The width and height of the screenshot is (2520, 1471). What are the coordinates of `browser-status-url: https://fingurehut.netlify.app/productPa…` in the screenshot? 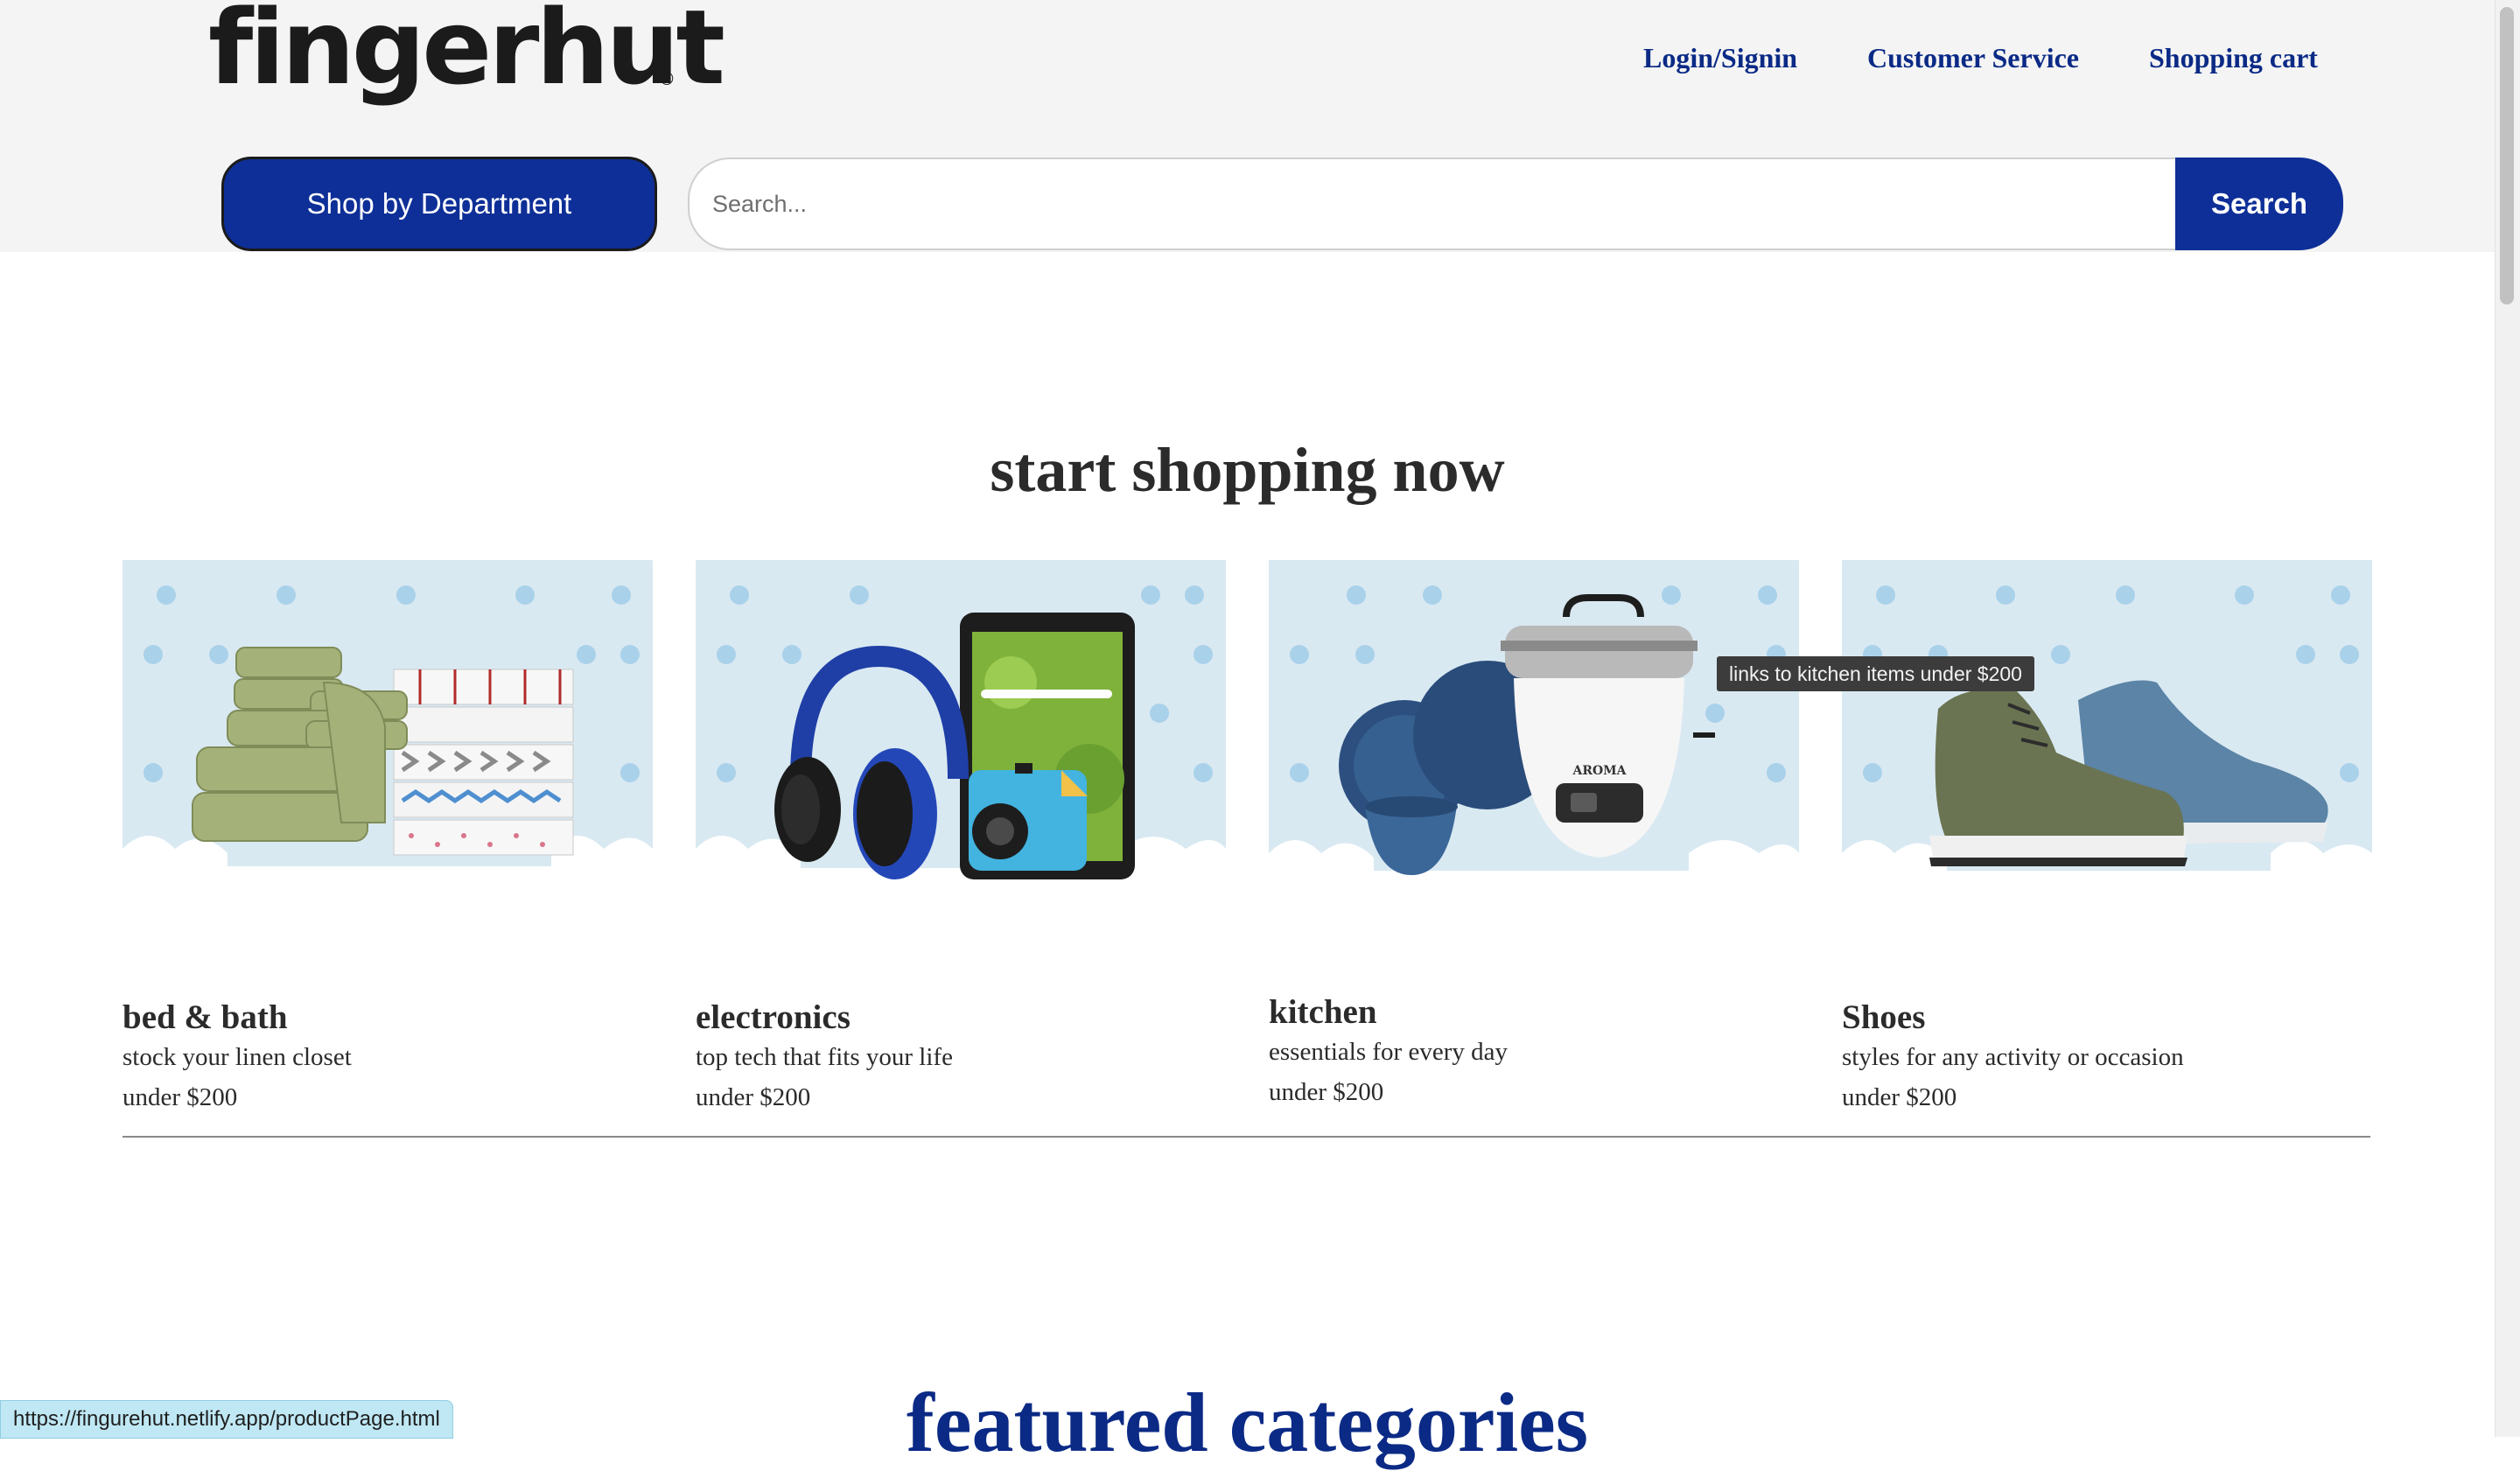 It's located at (226, 1419).